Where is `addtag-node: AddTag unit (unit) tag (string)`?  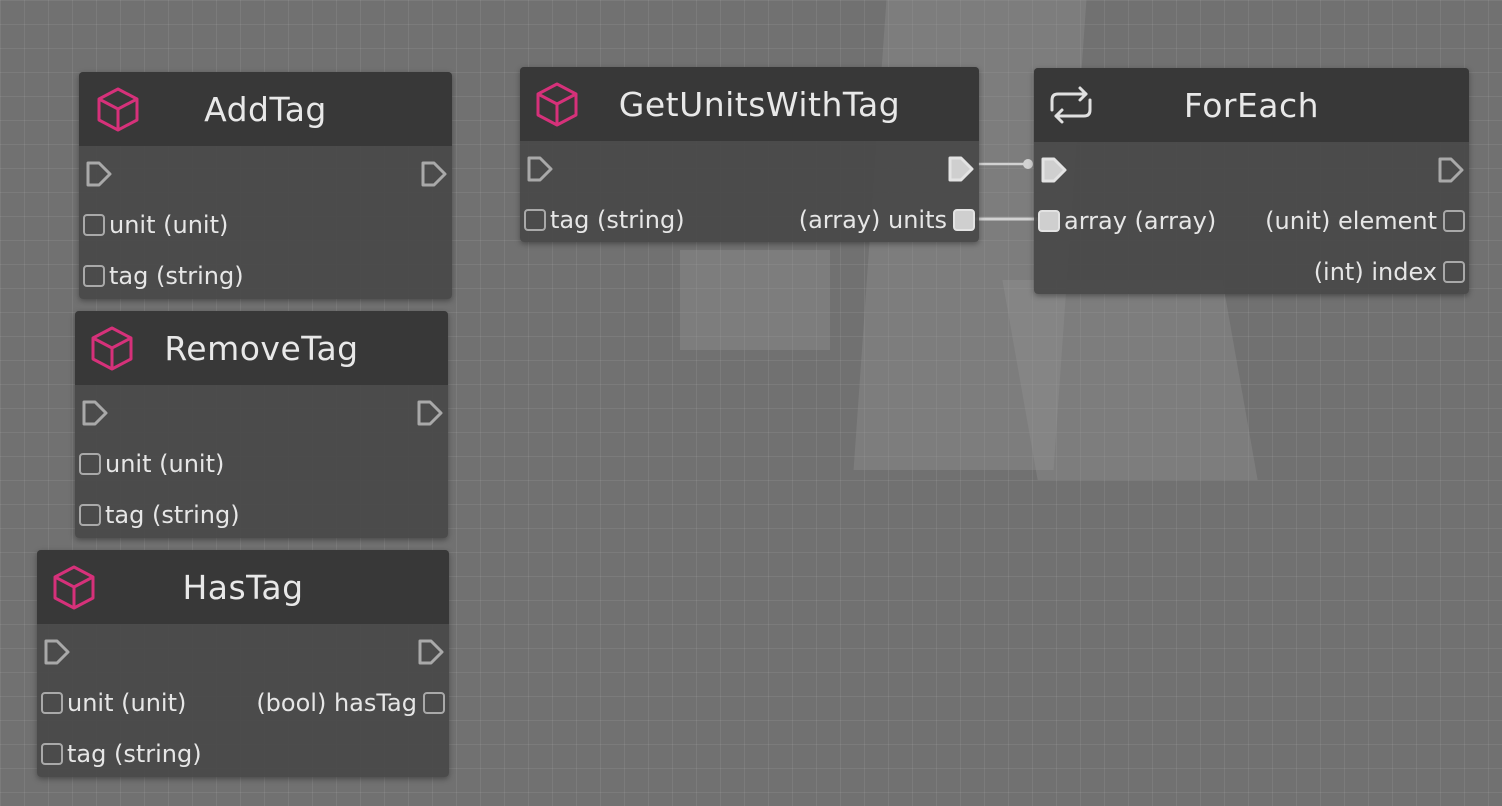 addtag-node: AddTag unit (unit) tag (string) is located at coordinates (265, 185).